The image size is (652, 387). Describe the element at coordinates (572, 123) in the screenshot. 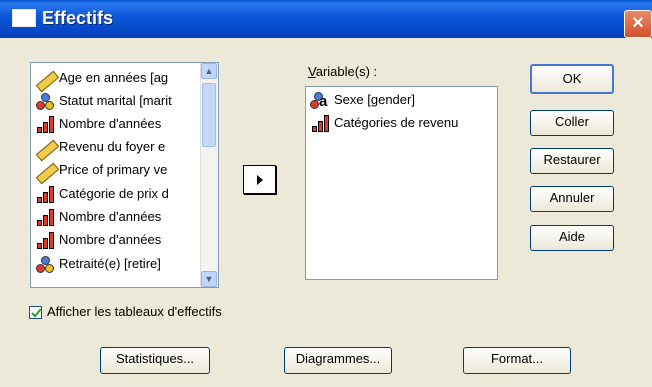

I see `paste-button: Coller` at that location.